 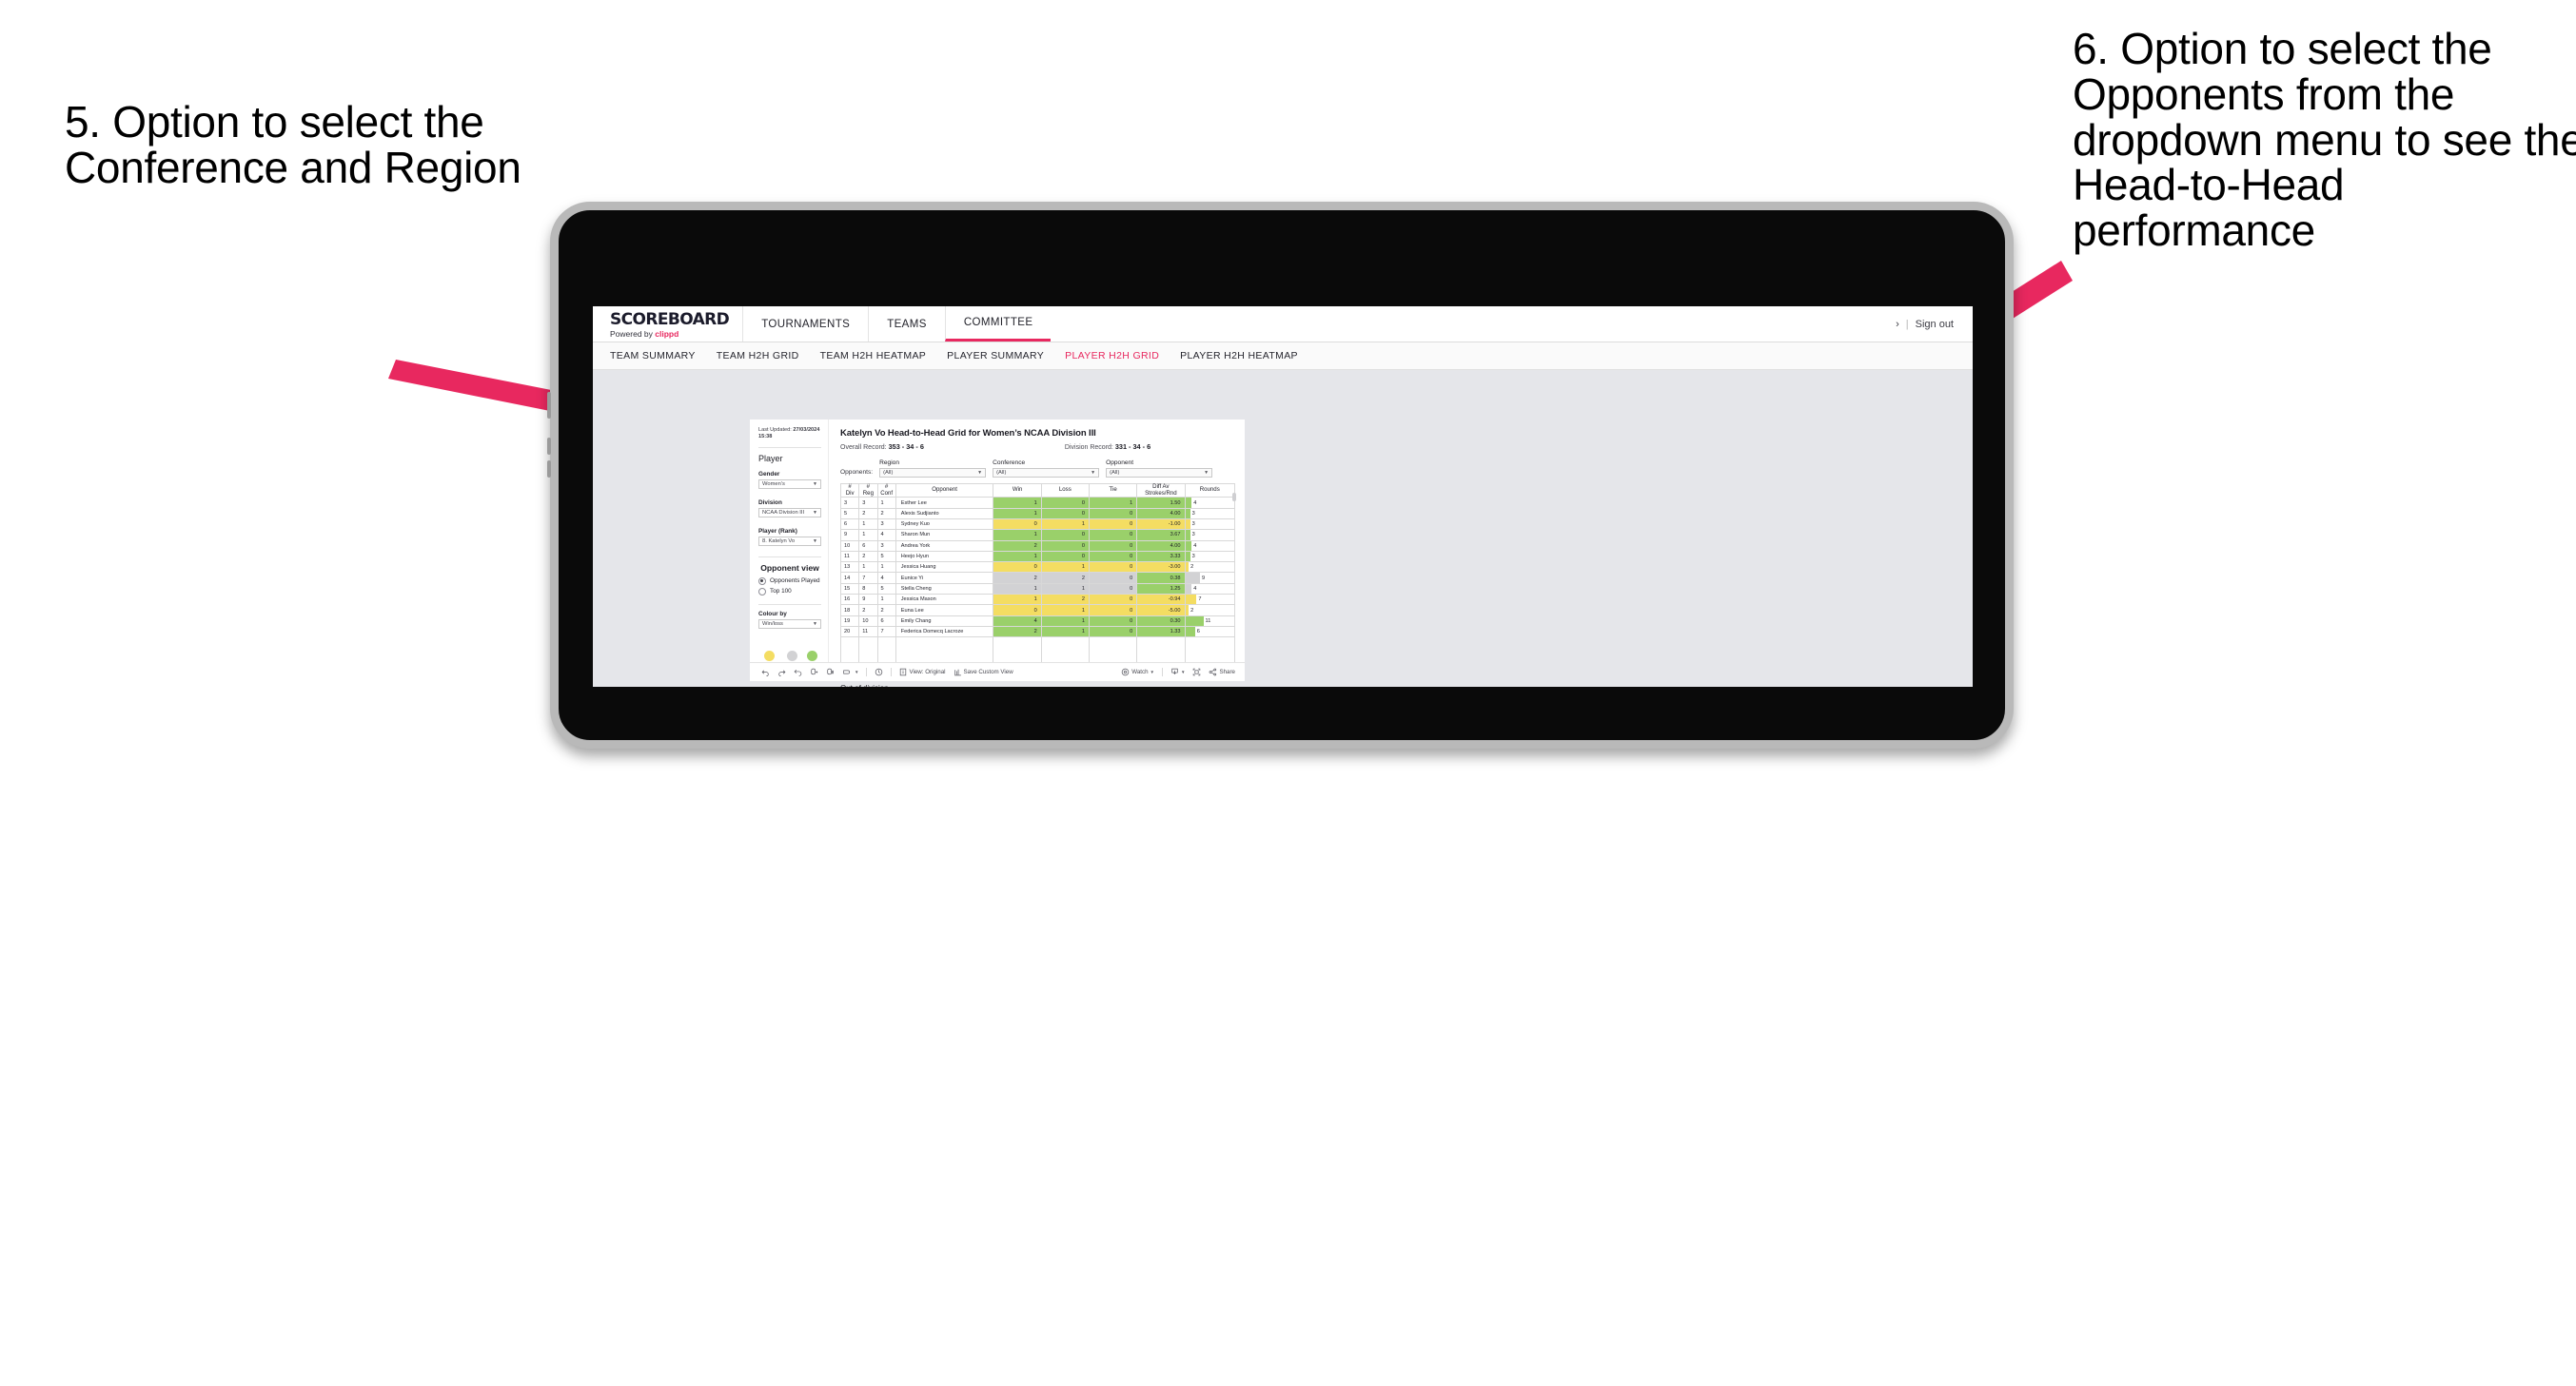 What do you see at coordinates (1897, 324) in the screenshot?
I see `chevron-right-icon: ›` at bounding box center [1897, 324].